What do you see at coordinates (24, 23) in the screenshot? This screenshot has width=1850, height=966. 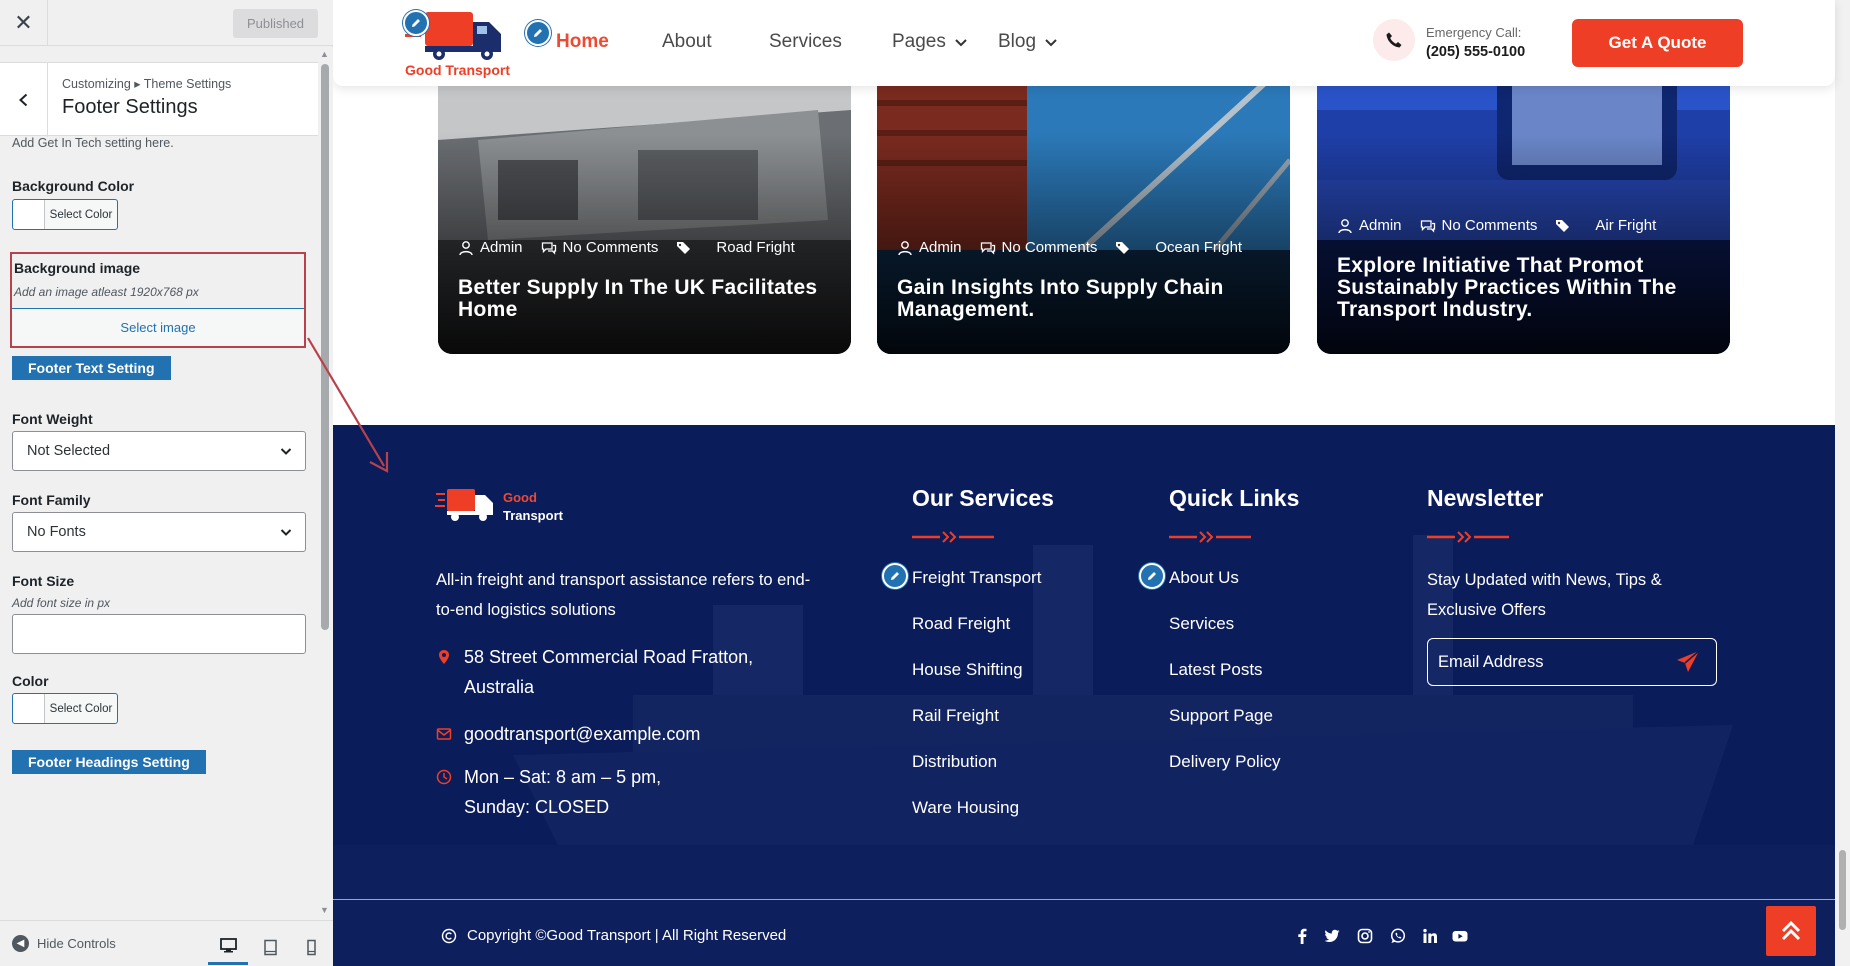 I see `close-icon: ✕` at bounding box center [24, 23].